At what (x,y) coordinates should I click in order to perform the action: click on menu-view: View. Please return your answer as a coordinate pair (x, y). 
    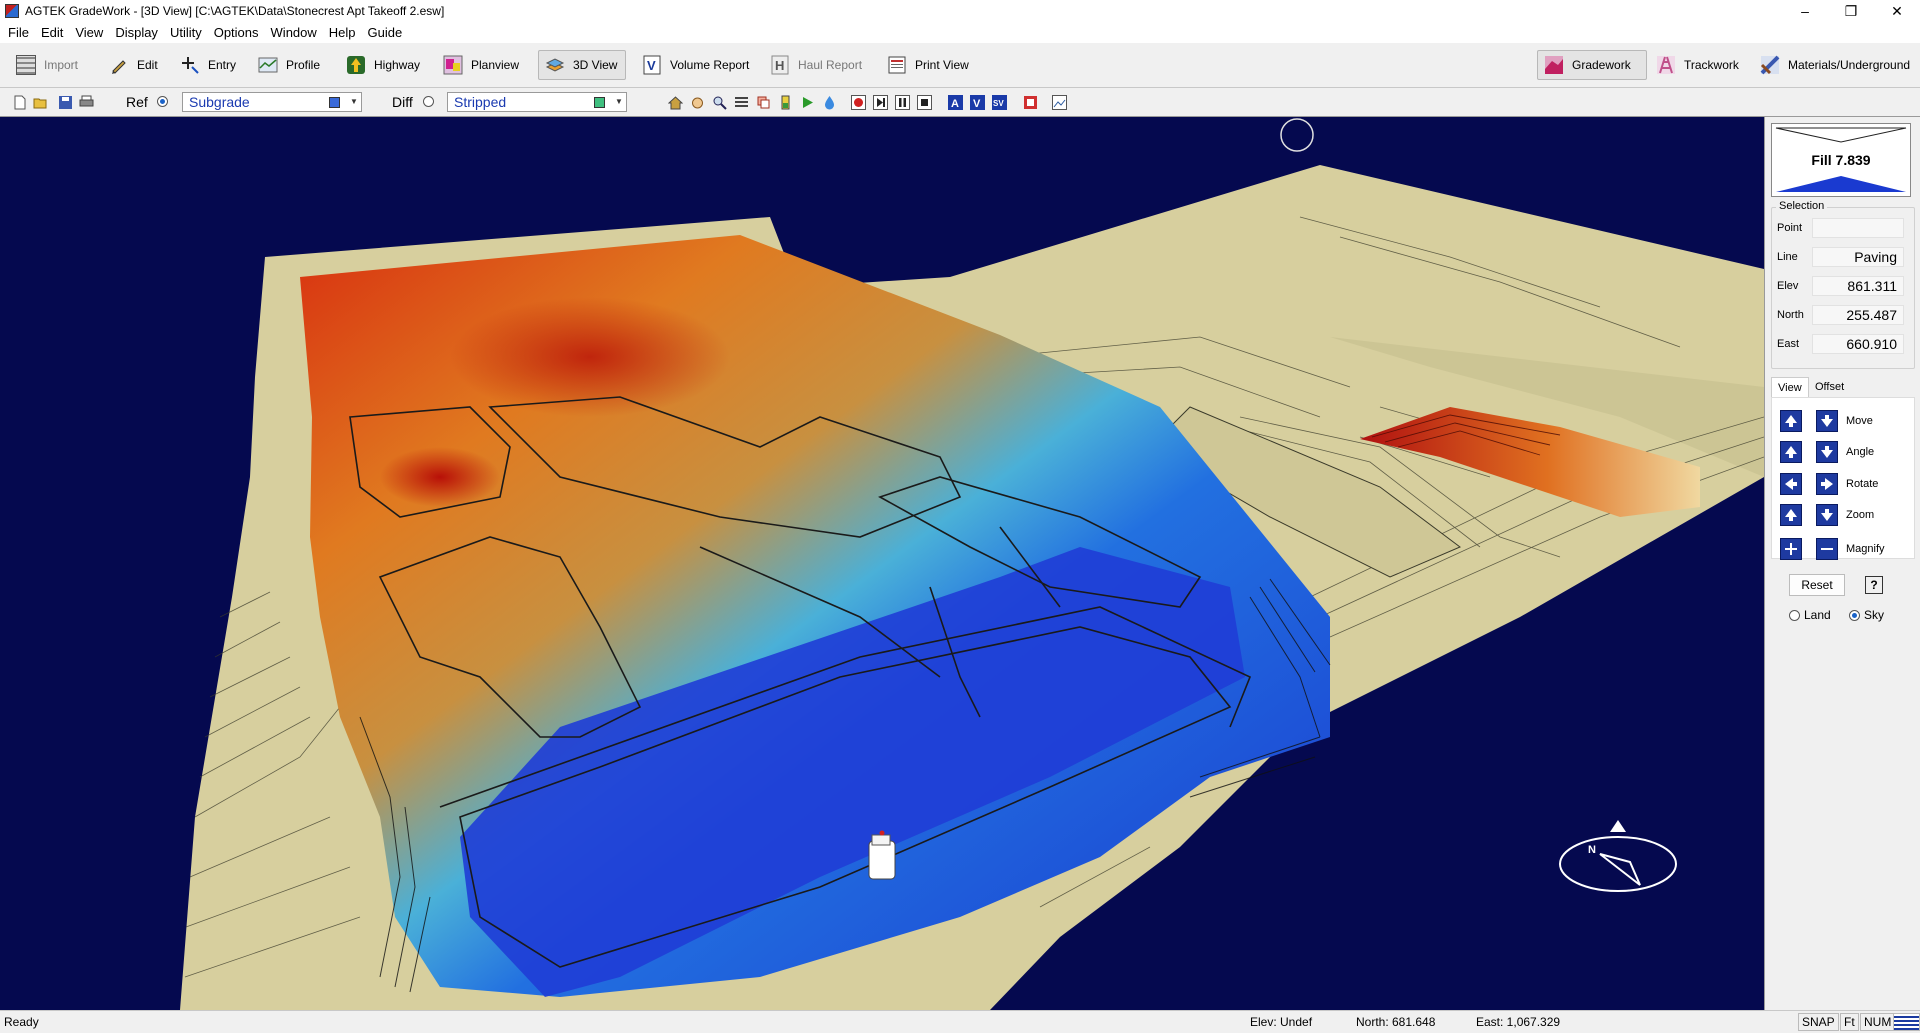
    Looking at the image, I should click on (89, 32).